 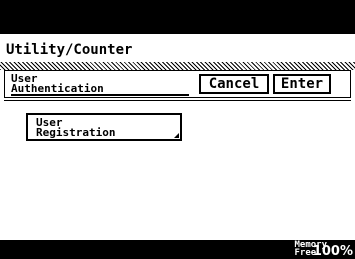 What do you see at coordinates (76, 132) in the screenshot?
I see `user-registration-line2: Registration` at bounding box center [76, 132].